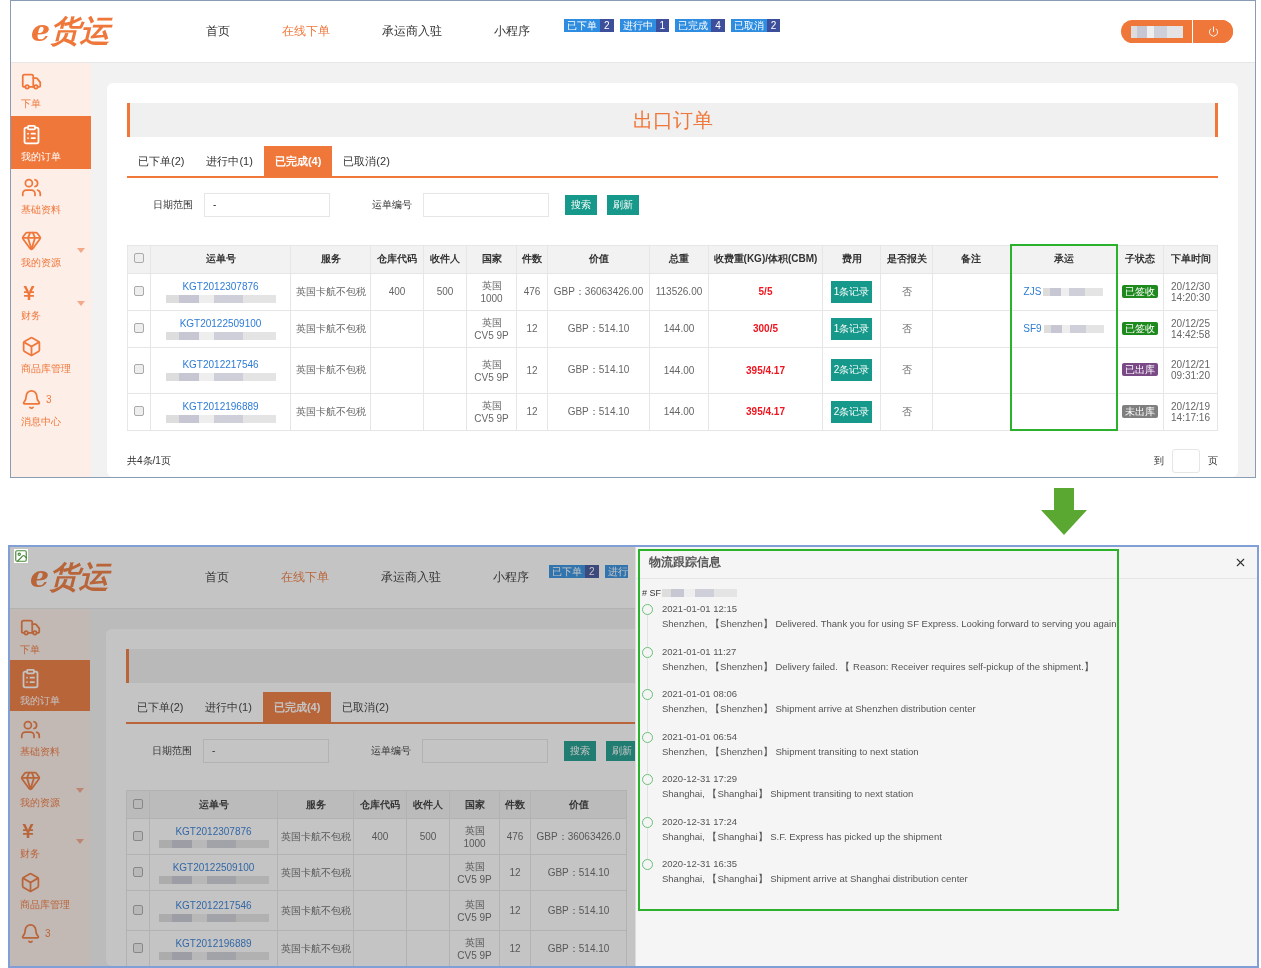 This screenshot has height=968, width=1261. What do you see at coordinates (578, 836) in the screenshot?
I see `table-cell-text: GBP：36063426.0` at bounding box center [578, 836].